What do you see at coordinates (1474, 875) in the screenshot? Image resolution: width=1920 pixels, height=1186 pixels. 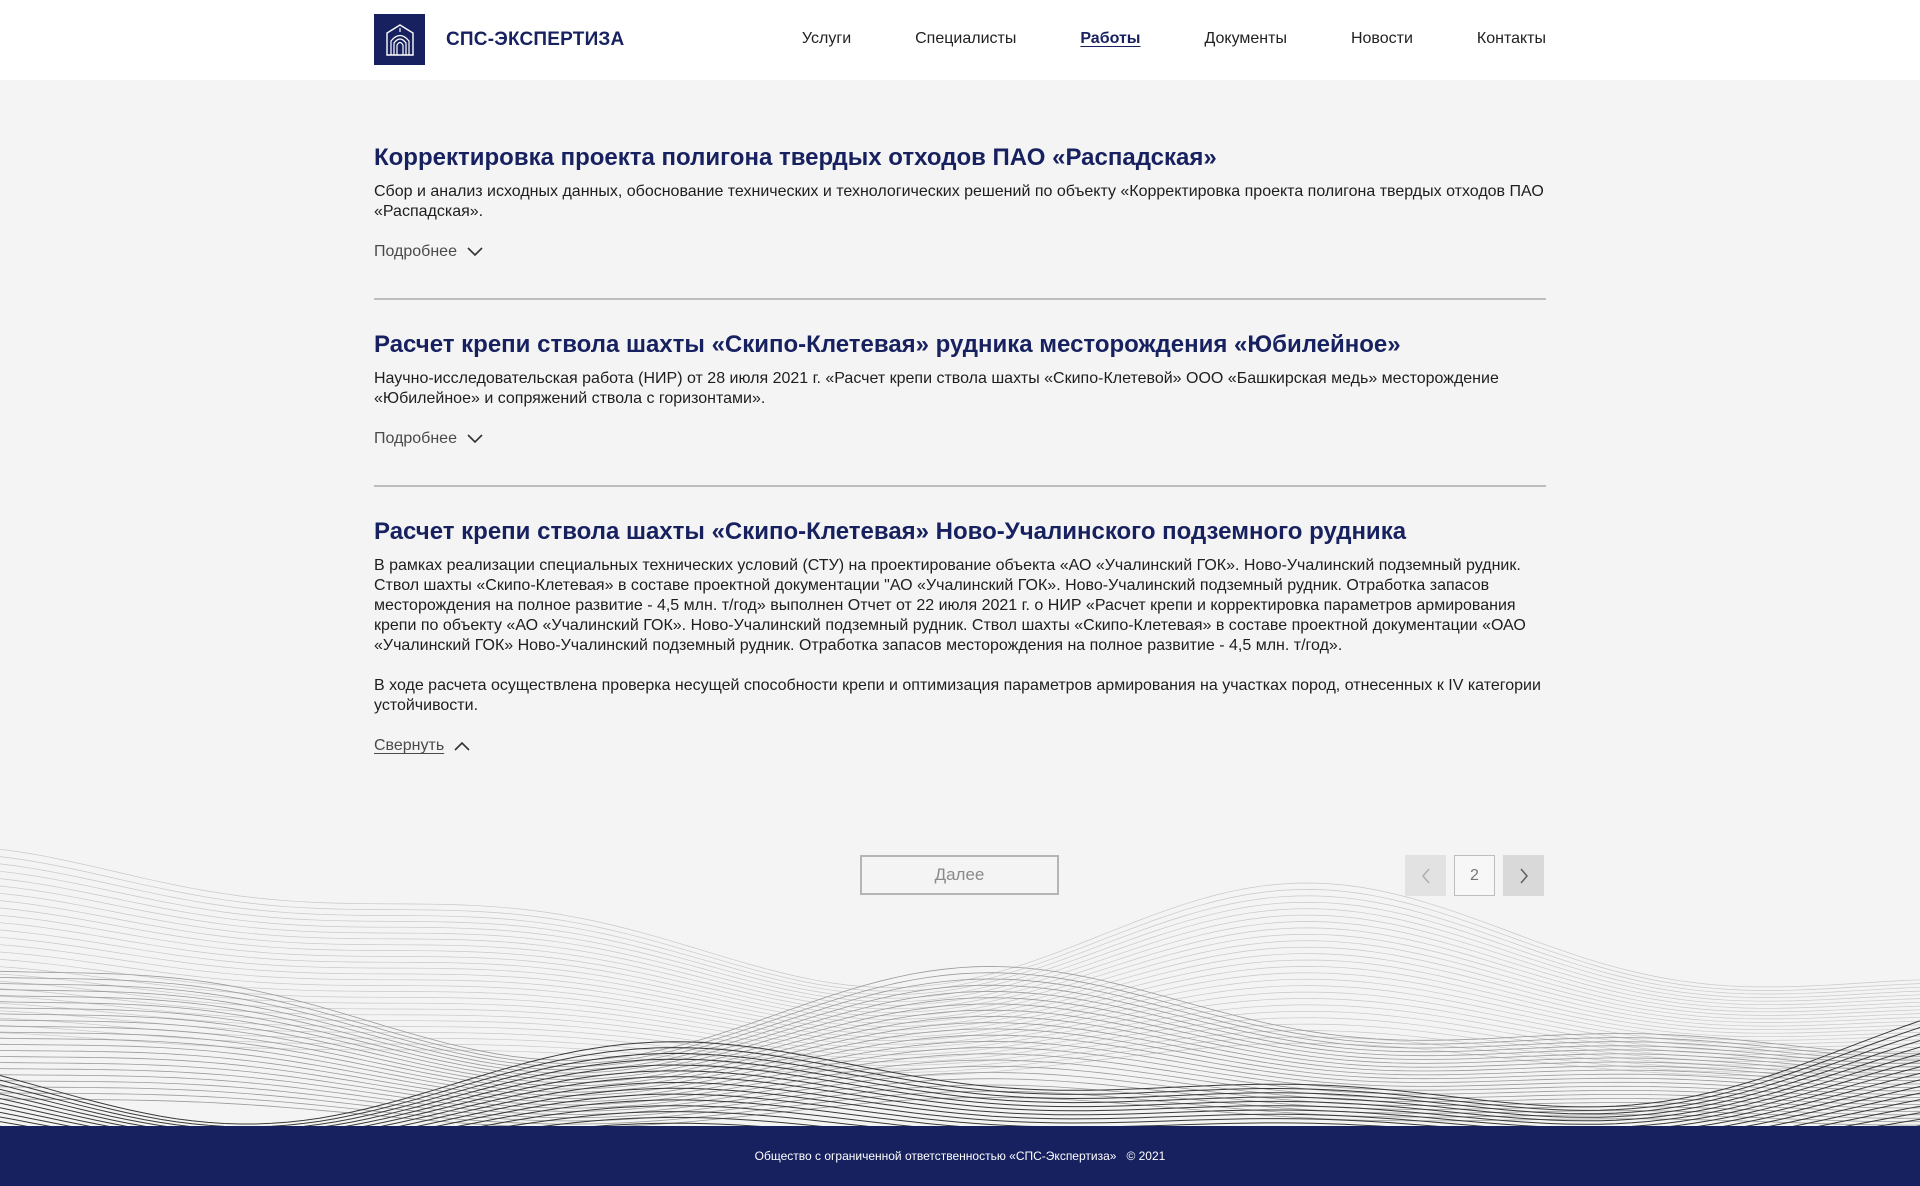 I see `page-number: 2` at bounding box center [1474, 875].